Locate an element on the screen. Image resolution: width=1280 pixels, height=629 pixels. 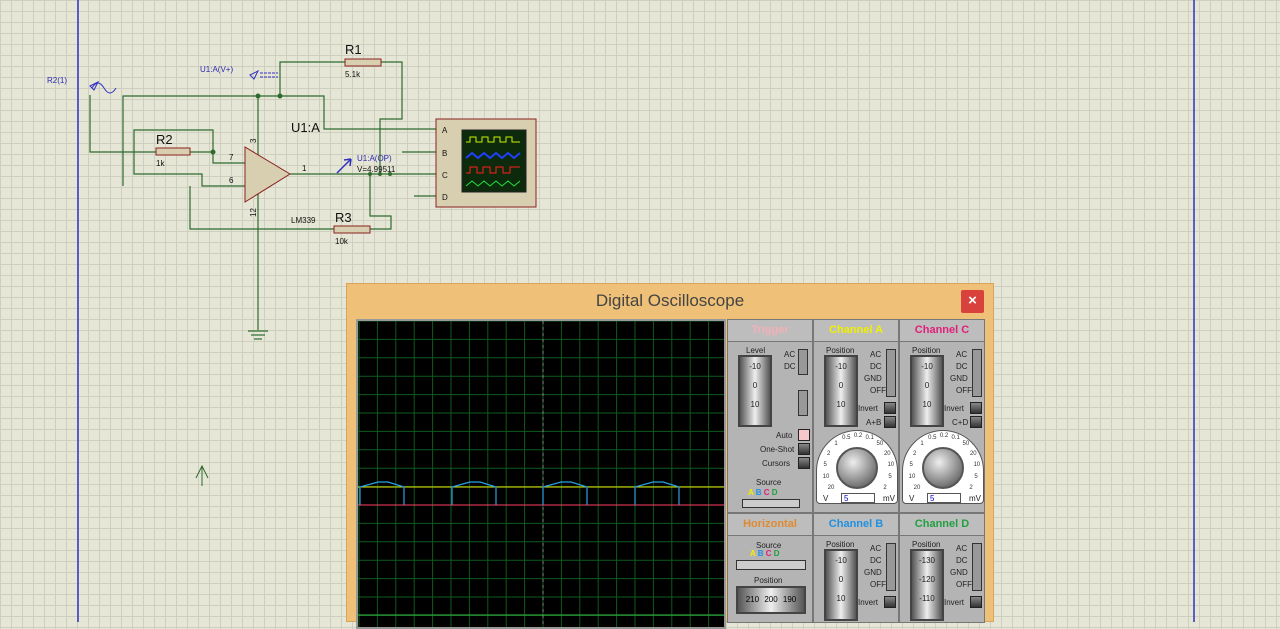
level-label: Level is located at coordinates (756, 350).